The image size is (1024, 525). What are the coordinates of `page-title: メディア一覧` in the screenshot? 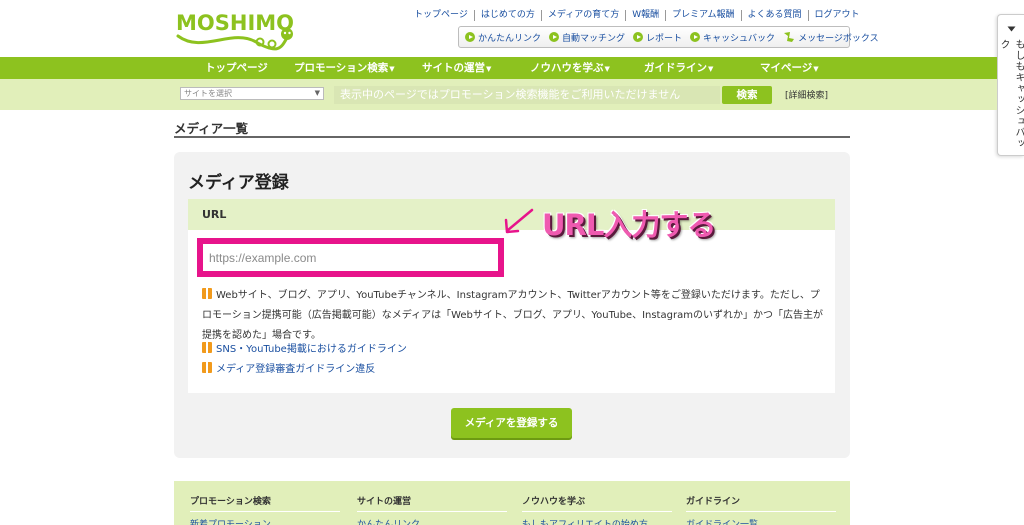 It's located at (211, 128).